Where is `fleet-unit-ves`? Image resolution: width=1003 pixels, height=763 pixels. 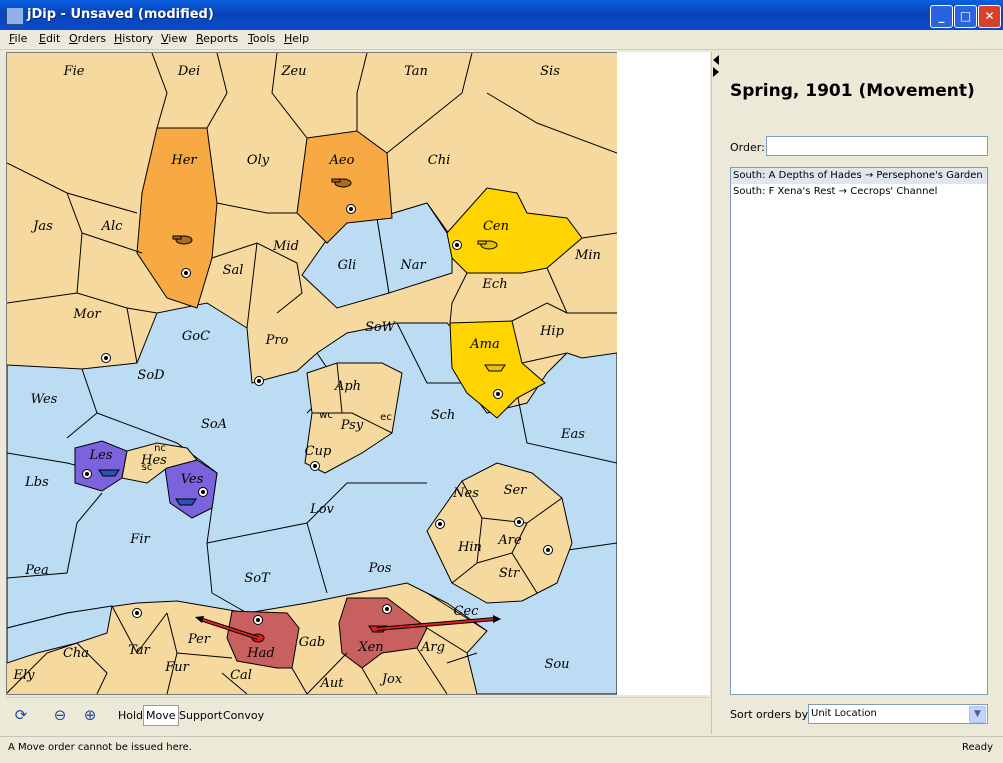 fleet-unit-ves is located at coordinates (186, 502).